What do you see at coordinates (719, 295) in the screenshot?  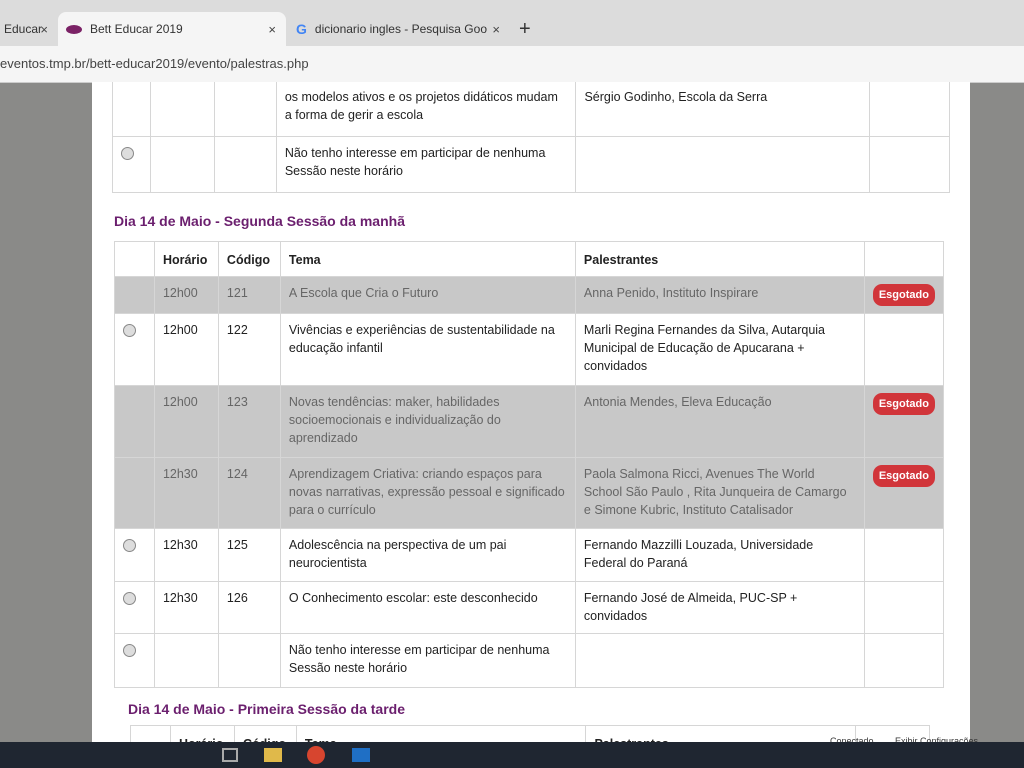 I see `palestrantes-cell: Anna Penido, Instituto Inspirare` at bounding box center [719, 295].